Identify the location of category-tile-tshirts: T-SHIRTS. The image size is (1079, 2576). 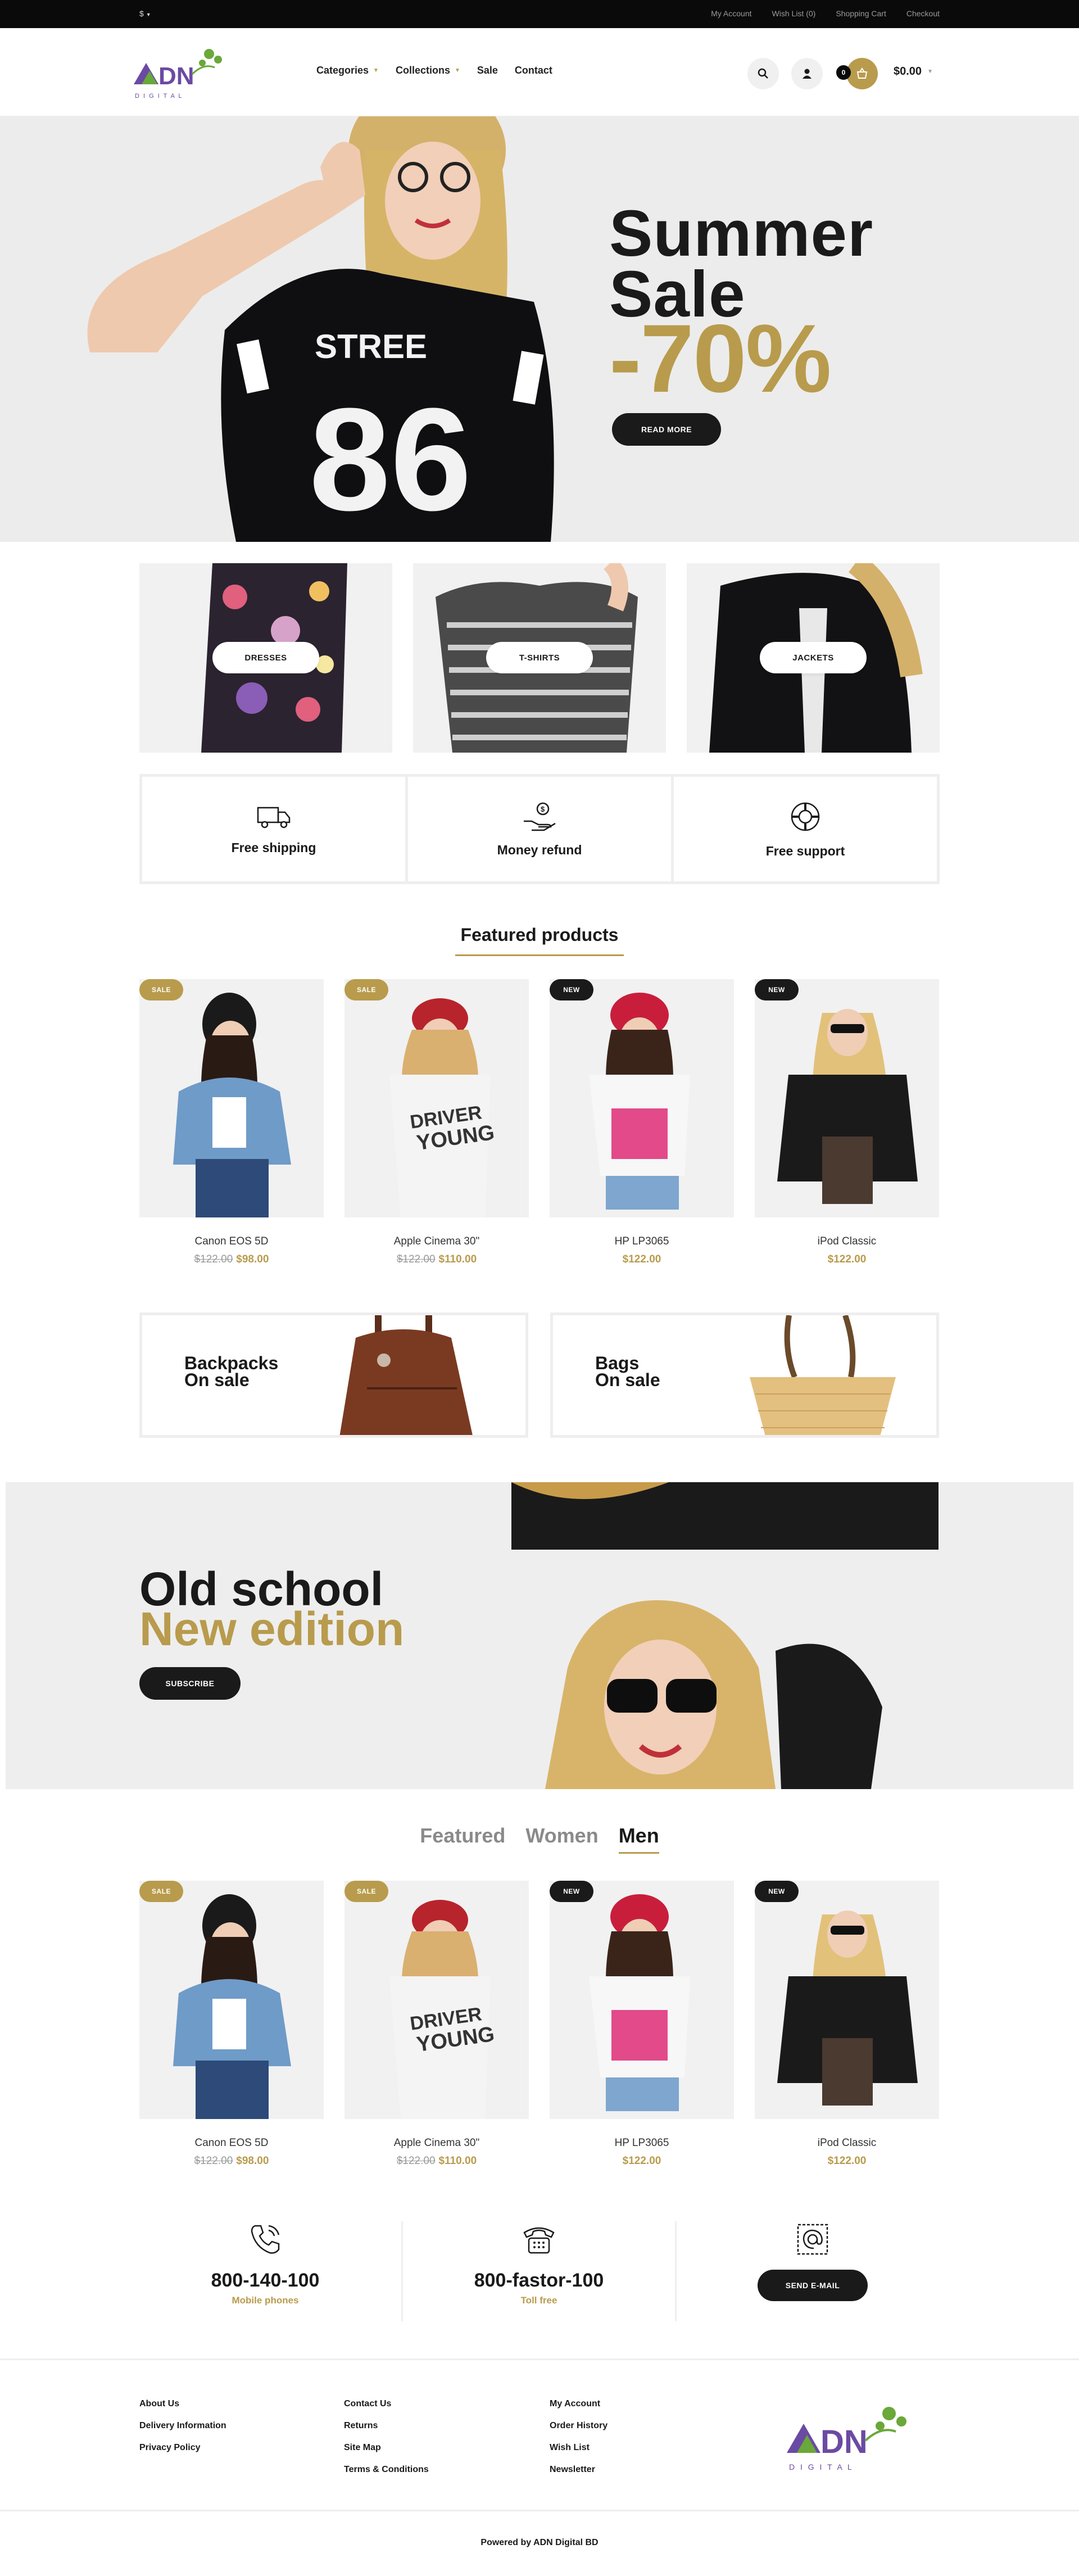
(539, 658).